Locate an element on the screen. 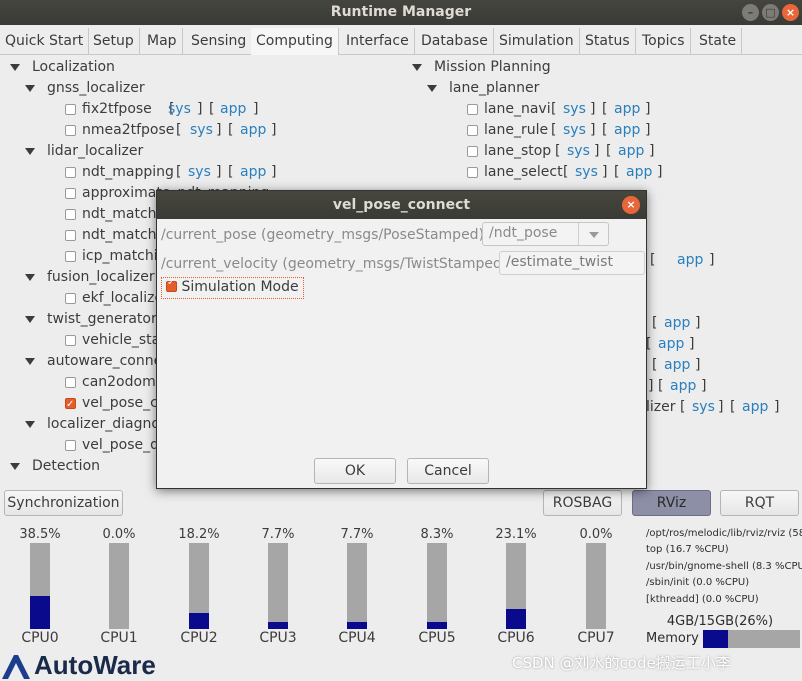 The width and height of the screenshot is (802, 681). process-entry: /usr/bin/gnome-shell (8.3 %CPU) is located at coordinates (724, 566).